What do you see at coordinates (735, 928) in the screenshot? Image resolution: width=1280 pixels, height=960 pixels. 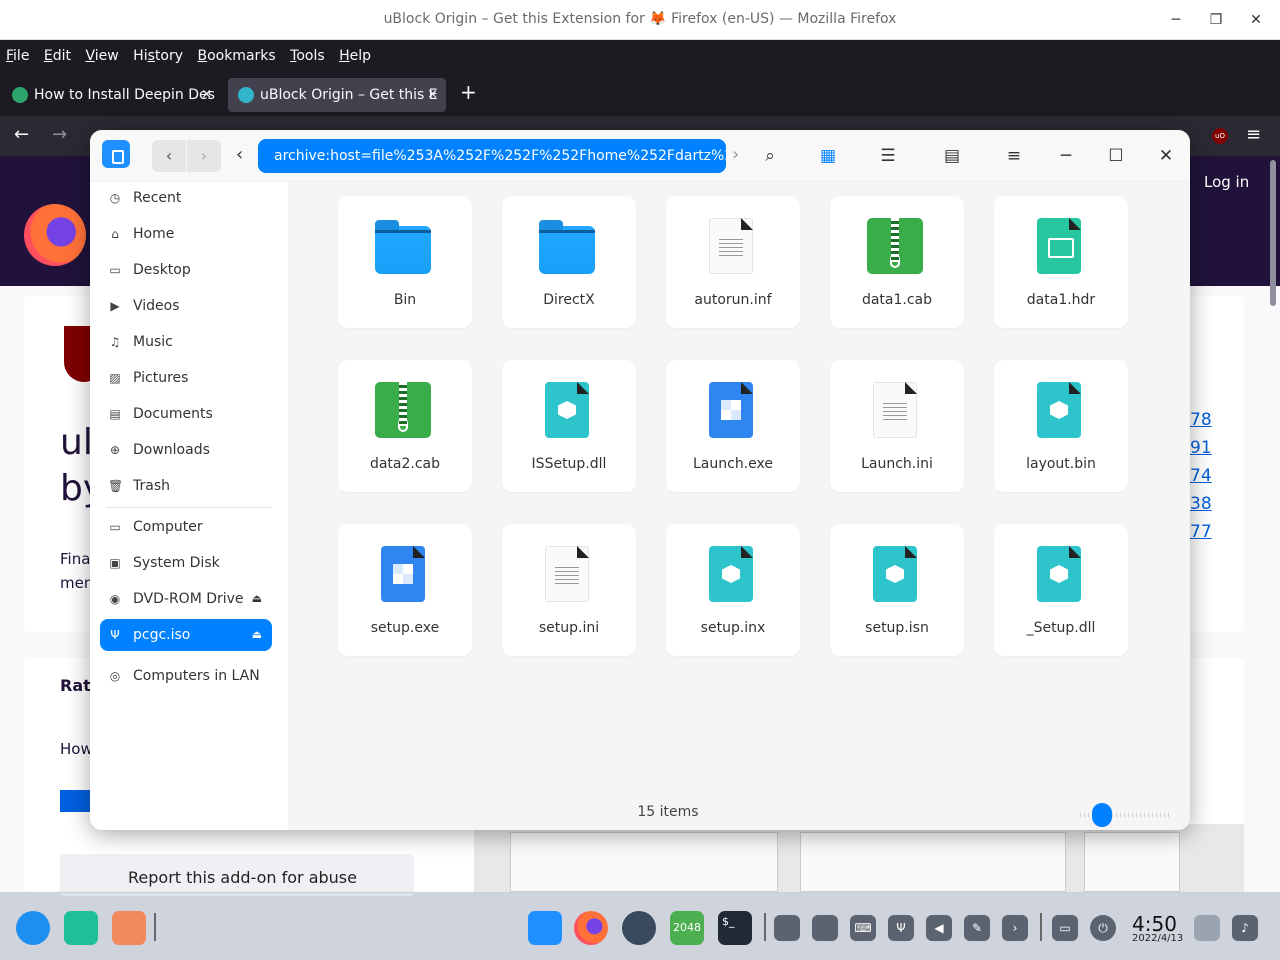 I see `terminal-dock-icon: $_` at bounding box center [735, 928].